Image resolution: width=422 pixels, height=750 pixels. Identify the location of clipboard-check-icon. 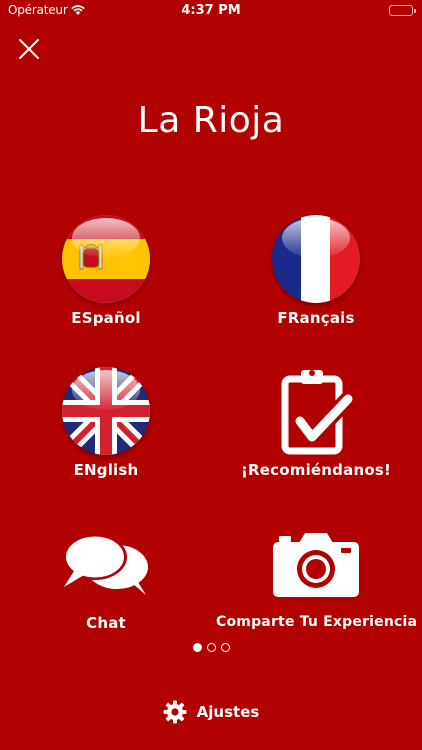
(318, 412).